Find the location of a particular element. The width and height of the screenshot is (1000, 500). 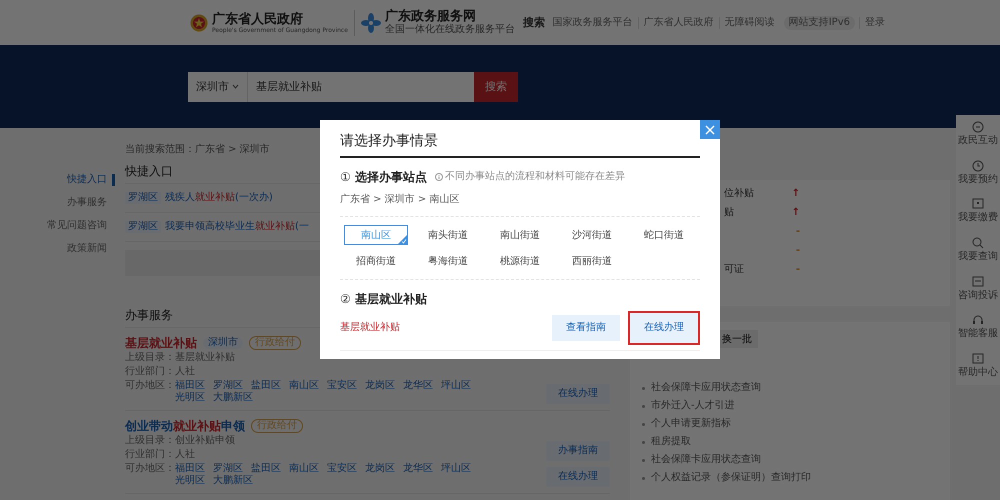

ipv6-badge: 网站支持IPv6 is located at coordinates (819, 23).